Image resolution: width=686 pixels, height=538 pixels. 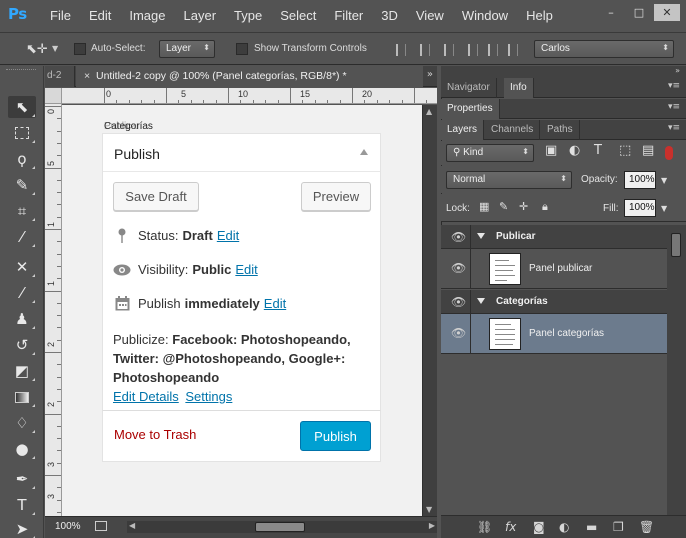 What do you see at coordinates (551, 150) in the screenshot?
I see `pixel-filter-icon: ▣` at bounding box center [551, 150].